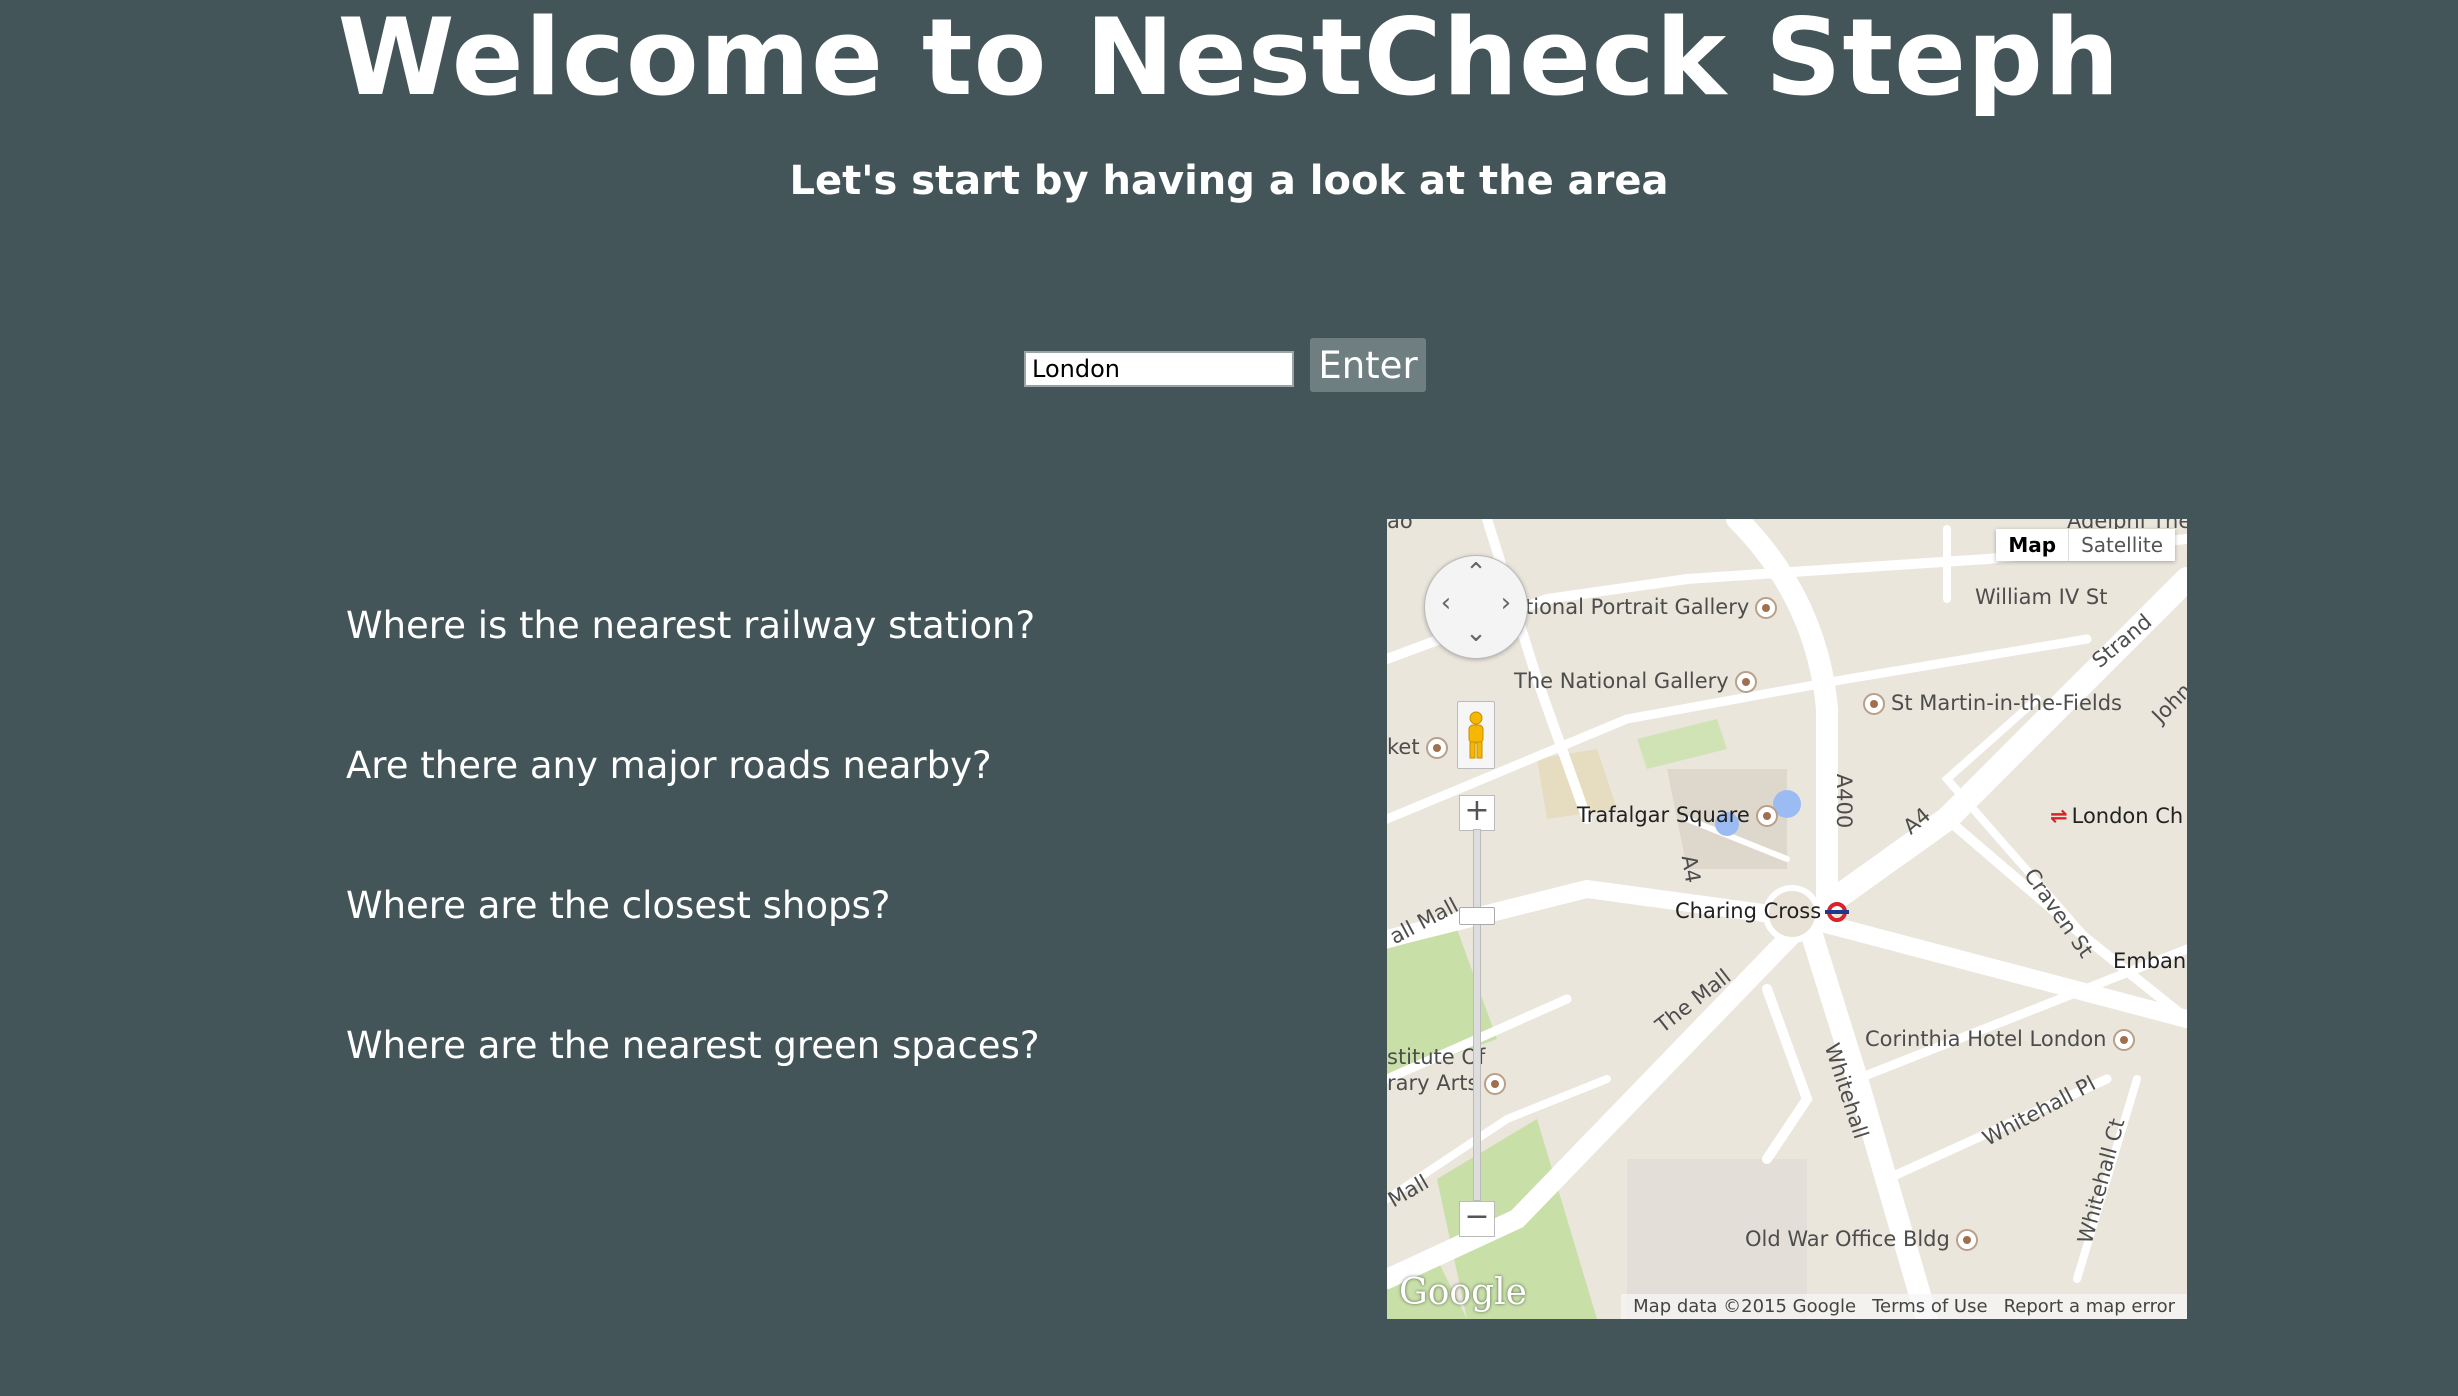 The height and width of the screenshot is (1396, 2458). What do you see at coordinates (1506, 603) in the screenshot?
I see `pan-right-icon: ›` at bounding box center [1506, 603].